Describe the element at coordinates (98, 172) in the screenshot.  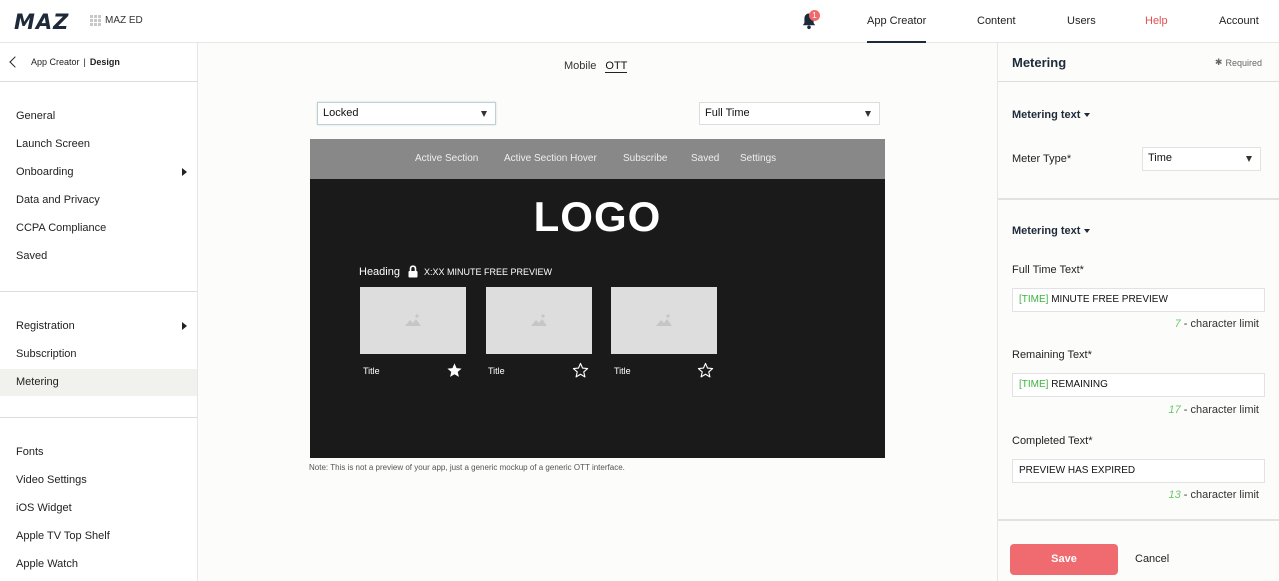
I see `sidebar-item-onboarding: Onboarding` at that location.